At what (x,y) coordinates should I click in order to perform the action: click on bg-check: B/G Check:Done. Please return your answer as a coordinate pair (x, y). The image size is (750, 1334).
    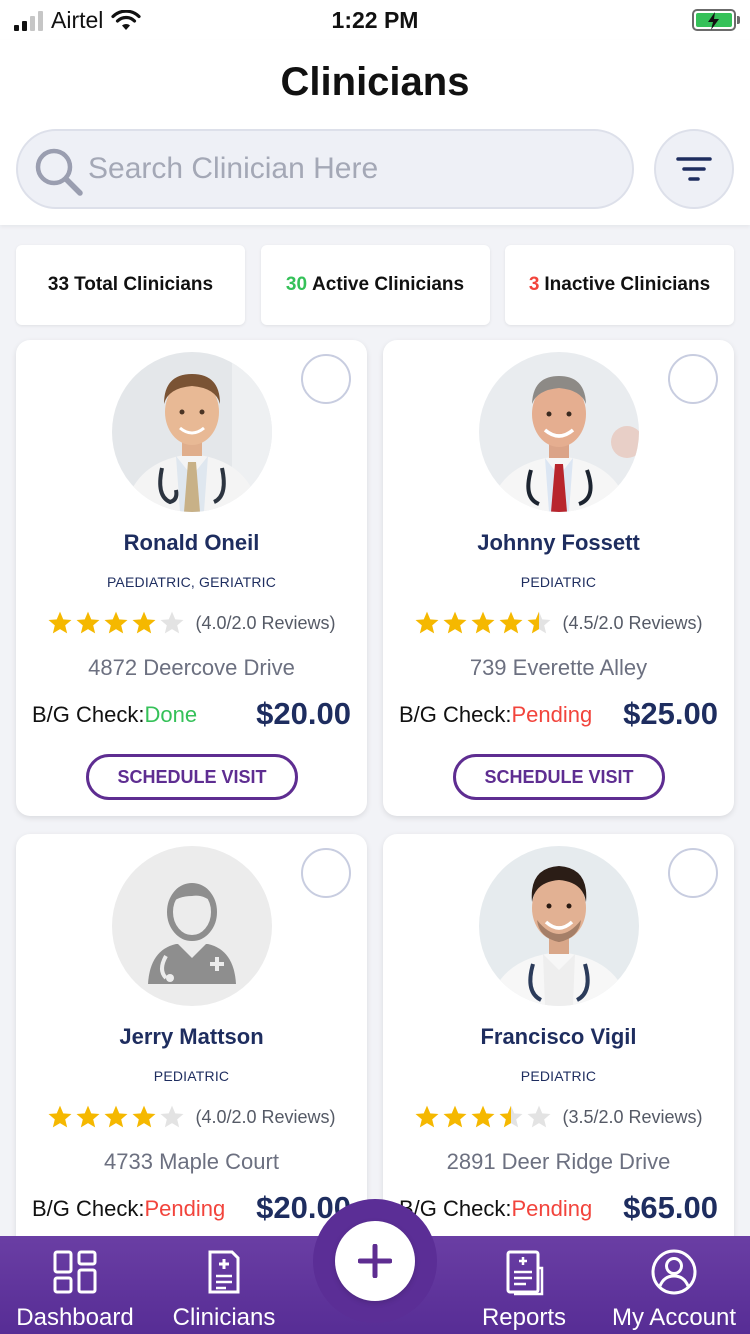
    Looking at the image, I should click on (114, 715).